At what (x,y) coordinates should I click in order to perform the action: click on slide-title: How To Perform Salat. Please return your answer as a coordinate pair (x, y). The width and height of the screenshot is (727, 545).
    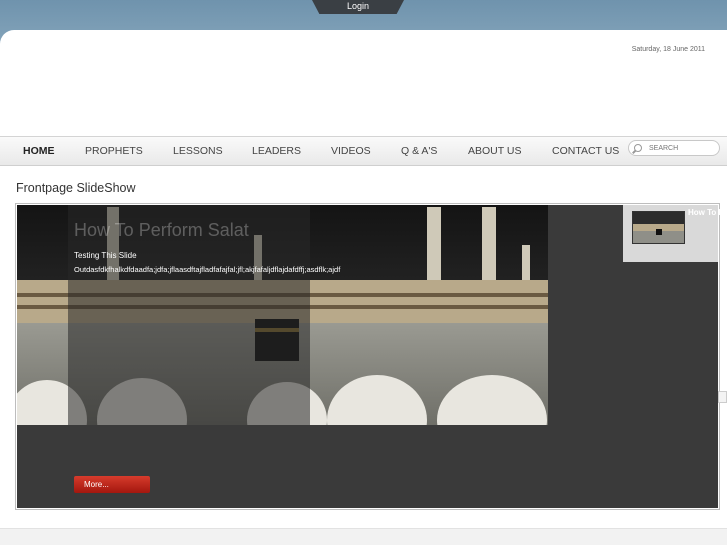
    Looking at the image, I should click on (161, 230).